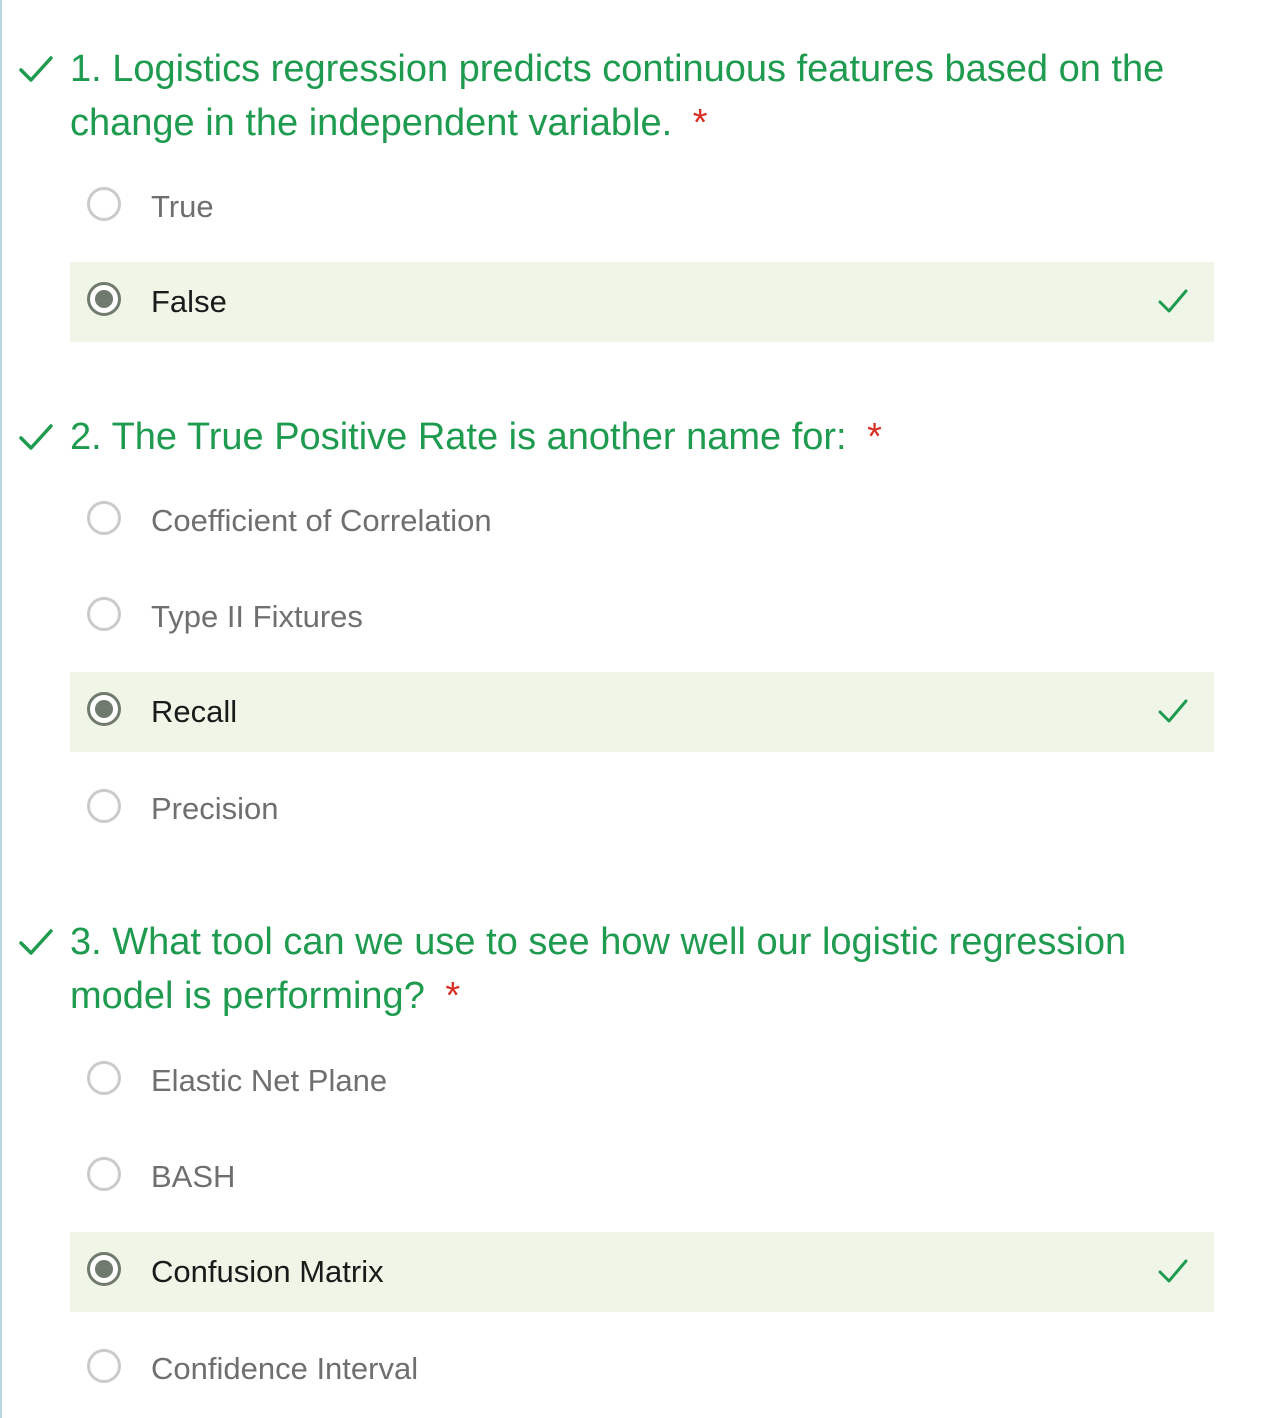  I want to click on question-number: 2., so click(86, 437).